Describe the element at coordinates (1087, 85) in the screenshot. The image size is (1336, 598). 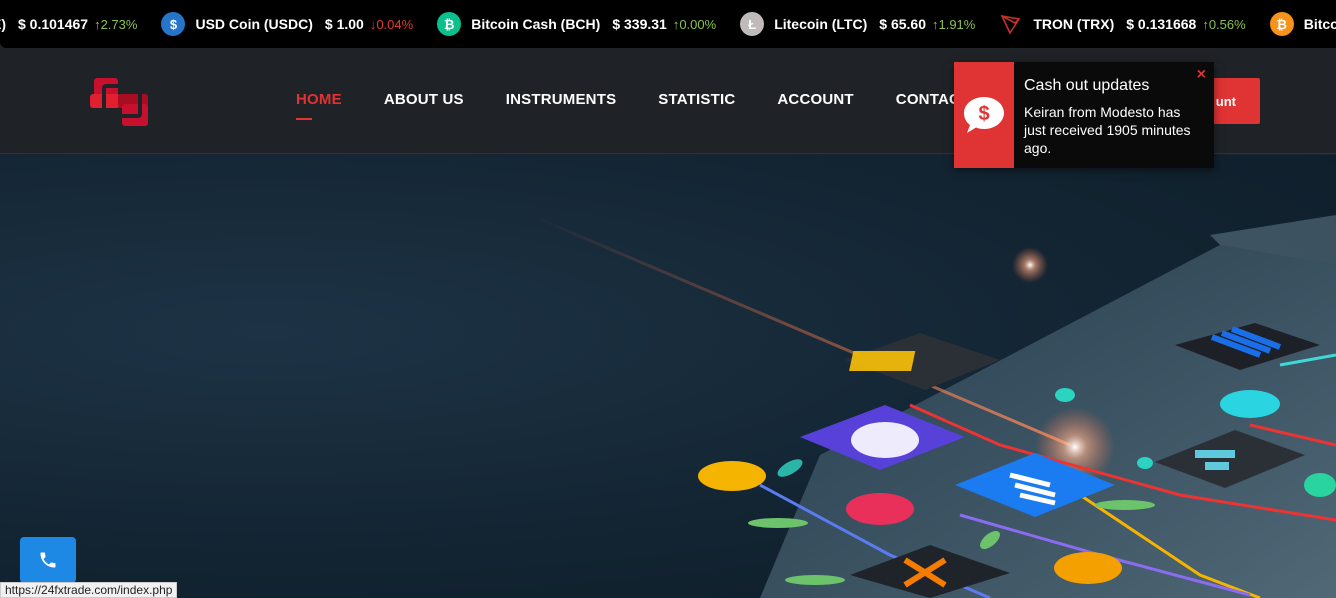
I see `toast-title: Cash out updates` at that location.